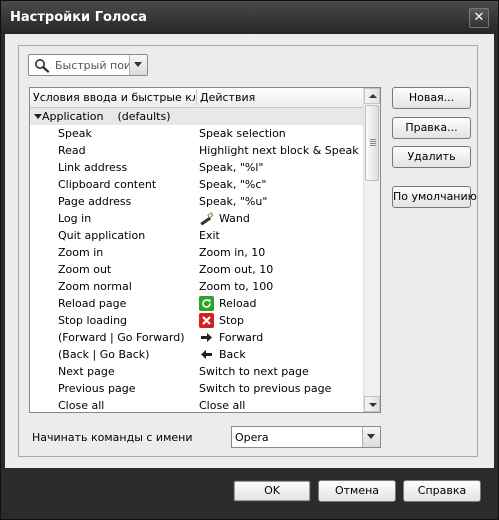 The image size is (499, 520). I want to click on action-label: Back, so click(232, 354).